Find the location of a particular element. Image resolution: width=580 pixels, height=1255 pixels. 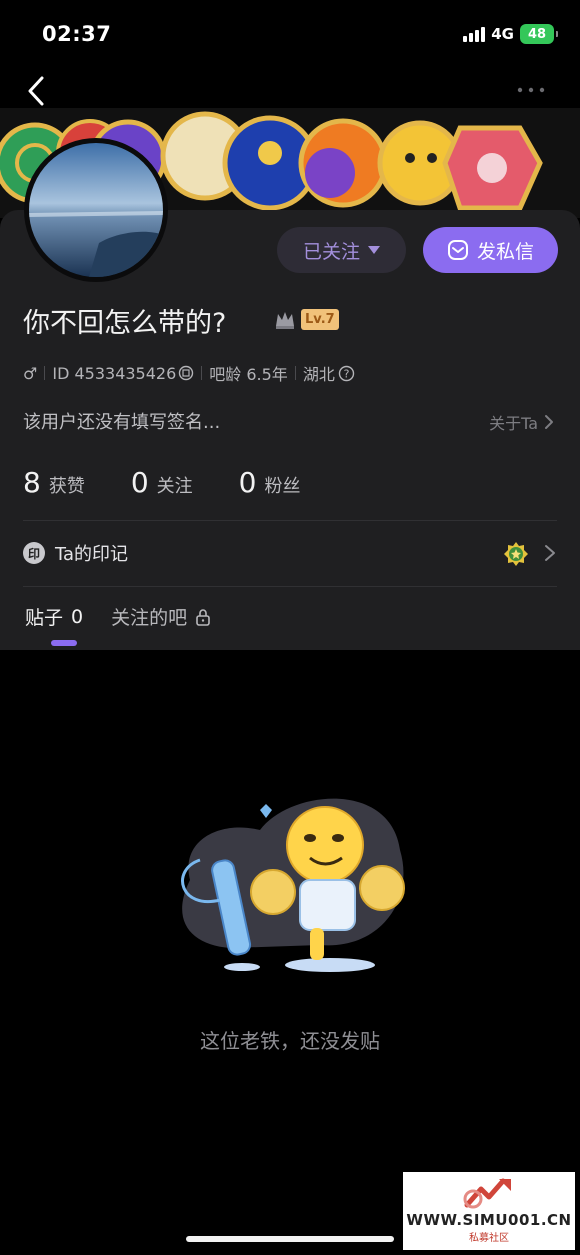

follow-button-label: 已关注 is located at coordinates (331, 251).